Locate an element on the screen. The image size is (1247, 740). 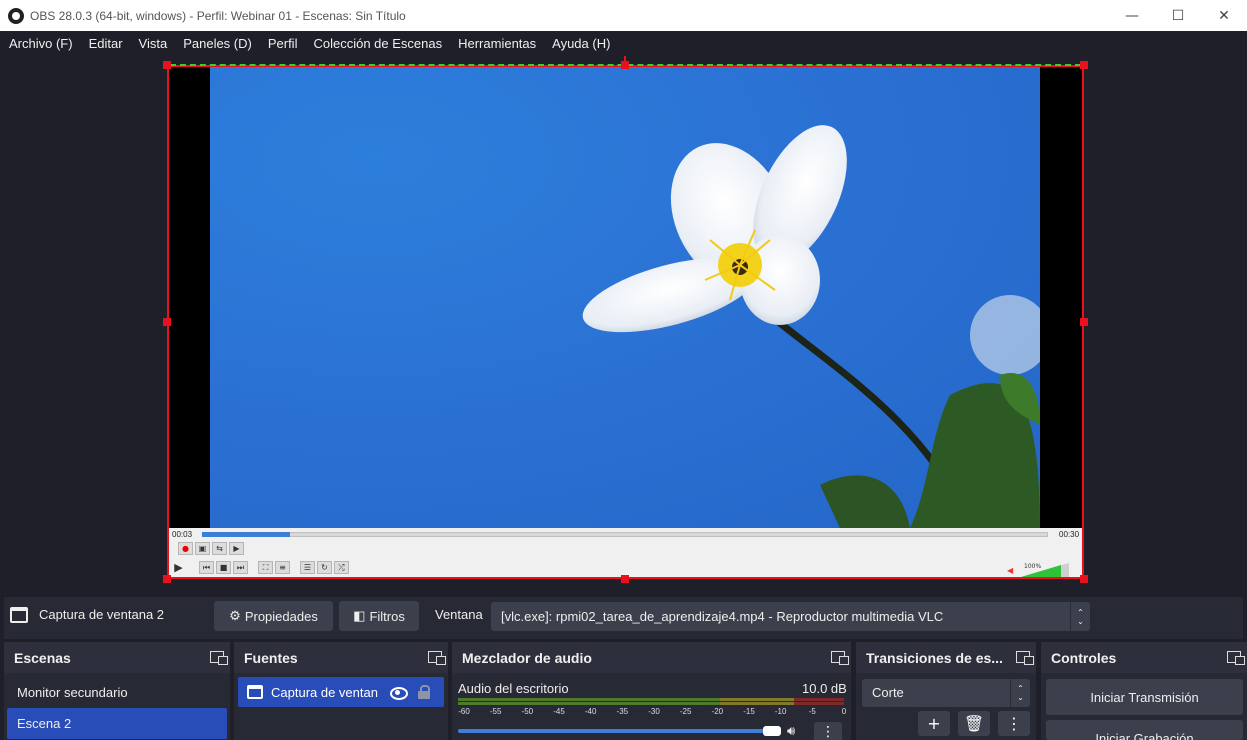
meter-tick-label: -5 is located at coordinates (812, 711).